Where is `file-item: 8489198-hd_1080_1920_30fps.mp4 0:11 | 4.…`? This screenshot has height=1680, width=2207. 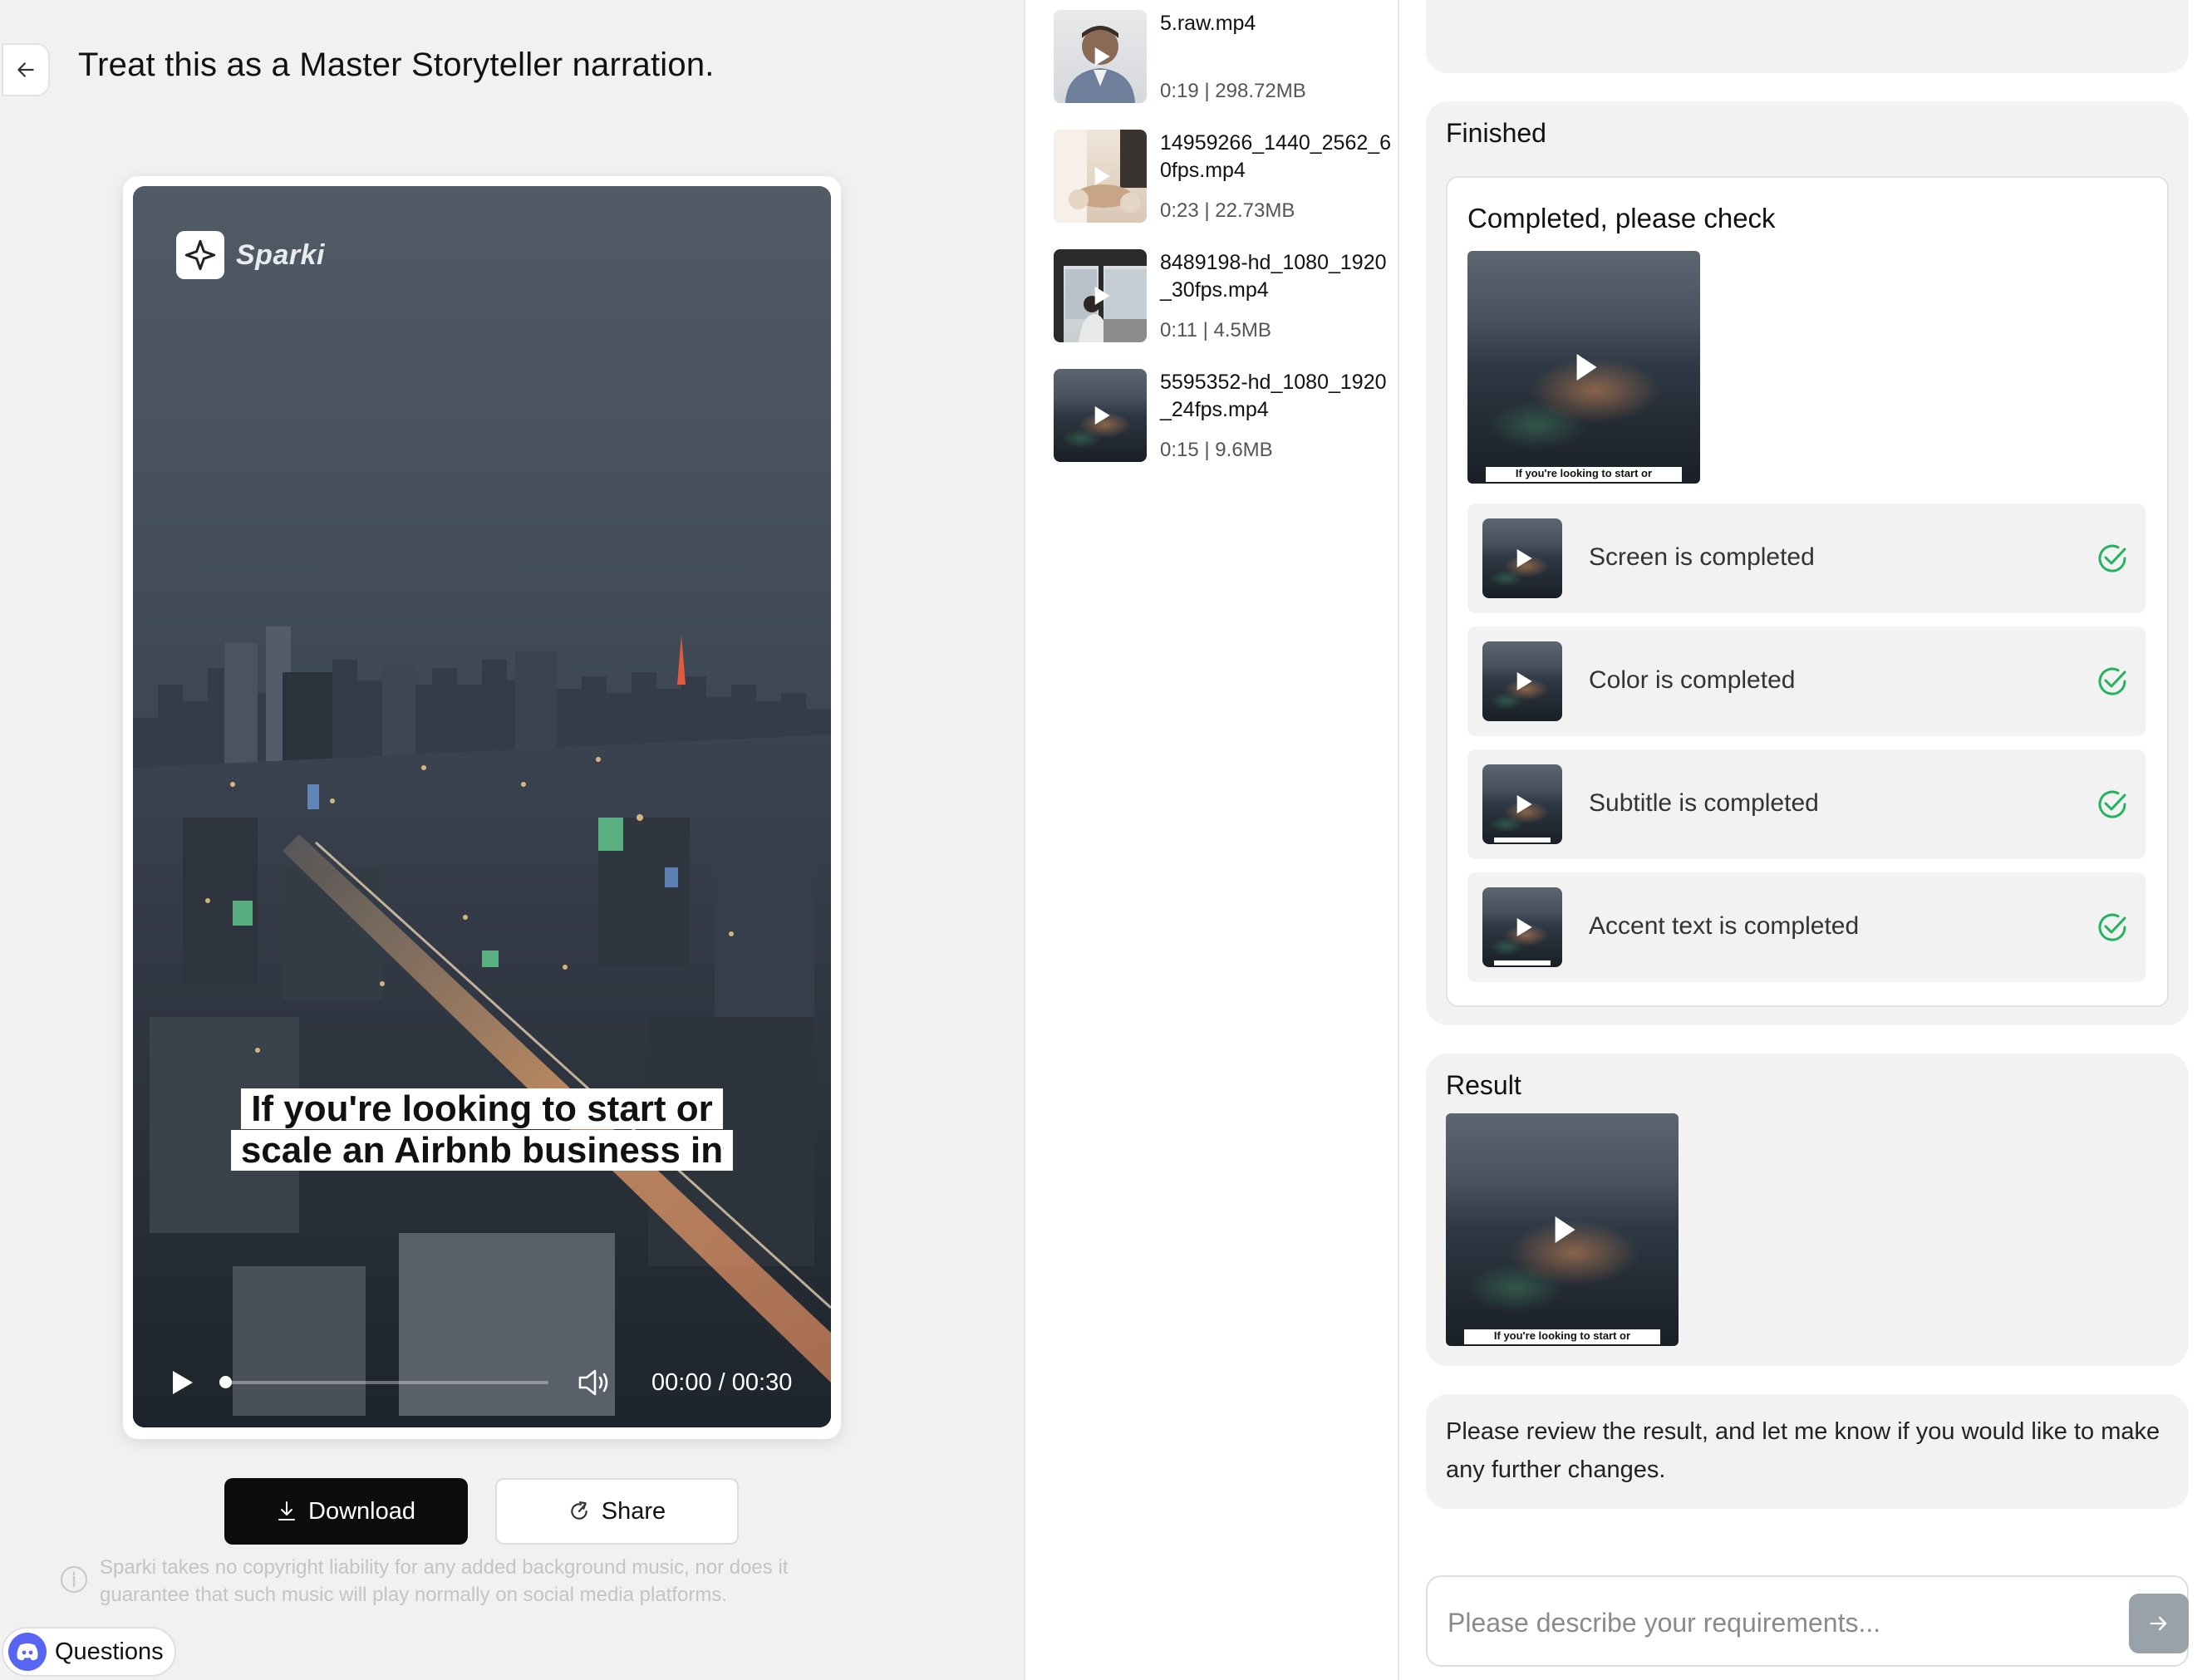 file-item: 8489198-hd_1080_1920_30fps.mp4 0:11 | 4.… is located at coordinates (1224, 299).